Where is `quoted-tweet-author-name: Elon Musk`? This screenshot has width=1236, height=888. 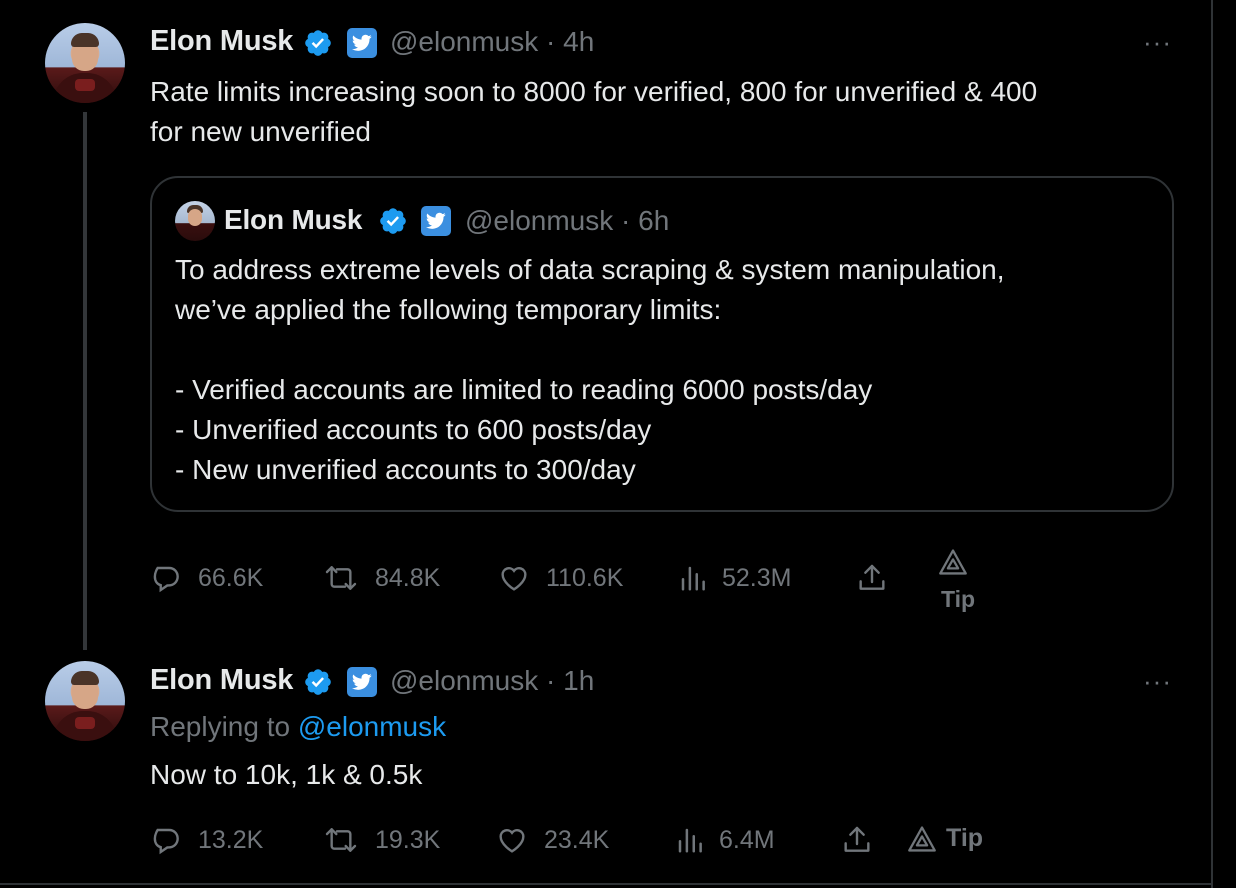 quoted-tweet-author-name: Elon Musk is located at coordinates (293, 219).